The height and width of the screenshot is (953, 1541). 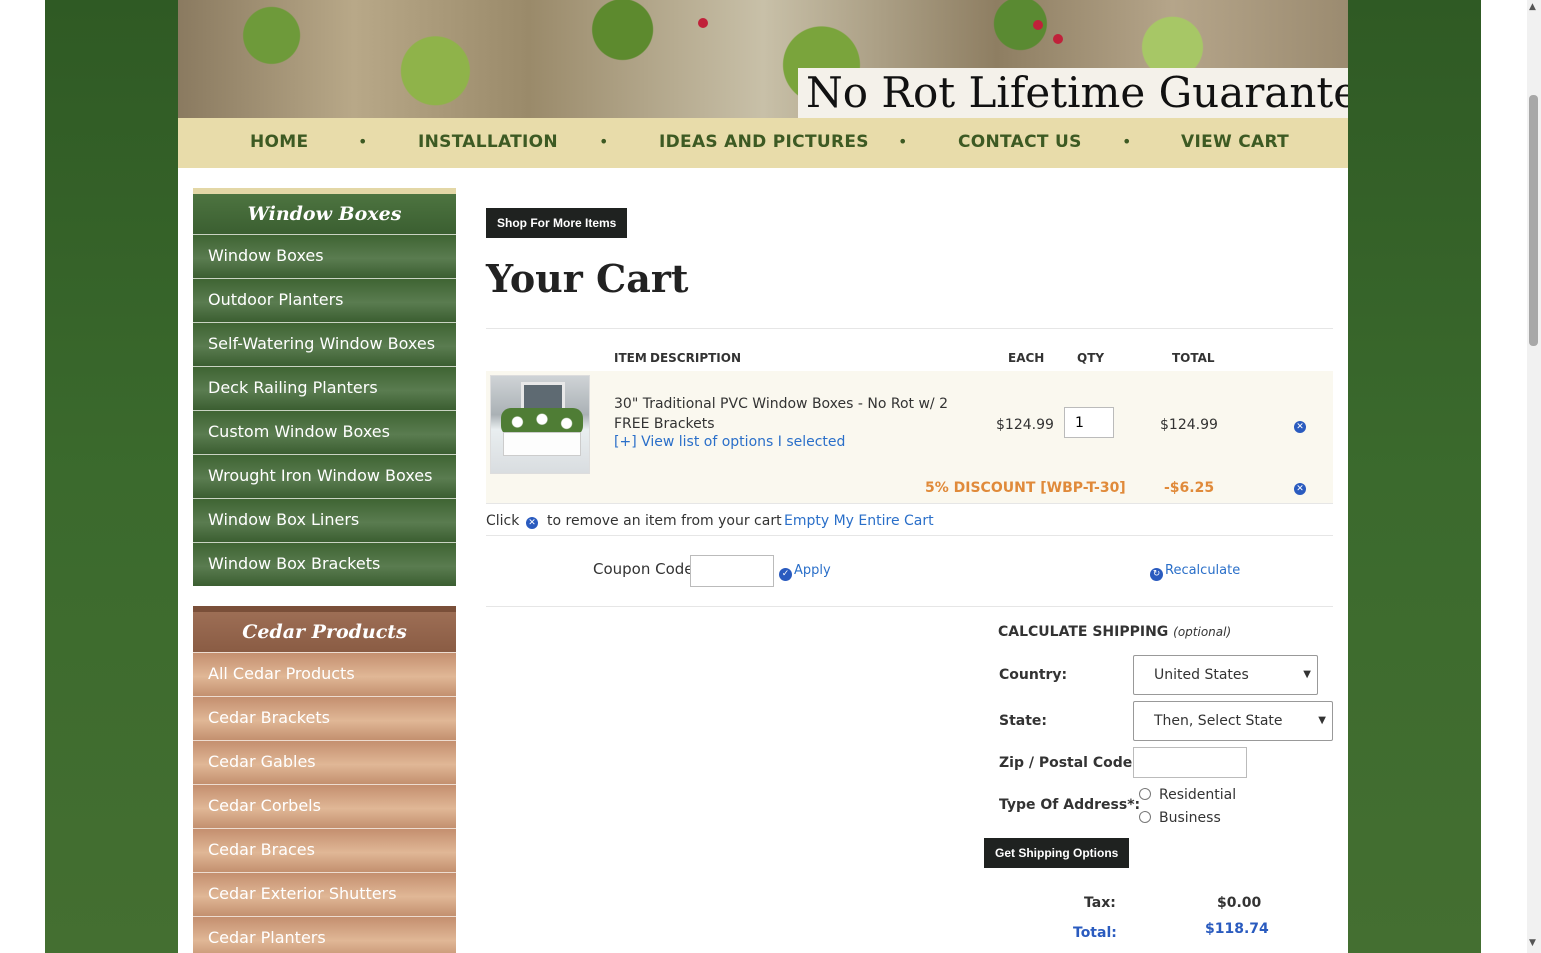 What do you see at coordinates (646, 569) in the screenshot?
I see `coupon-label: Coupon Code:` at bounding box center [646, 569].